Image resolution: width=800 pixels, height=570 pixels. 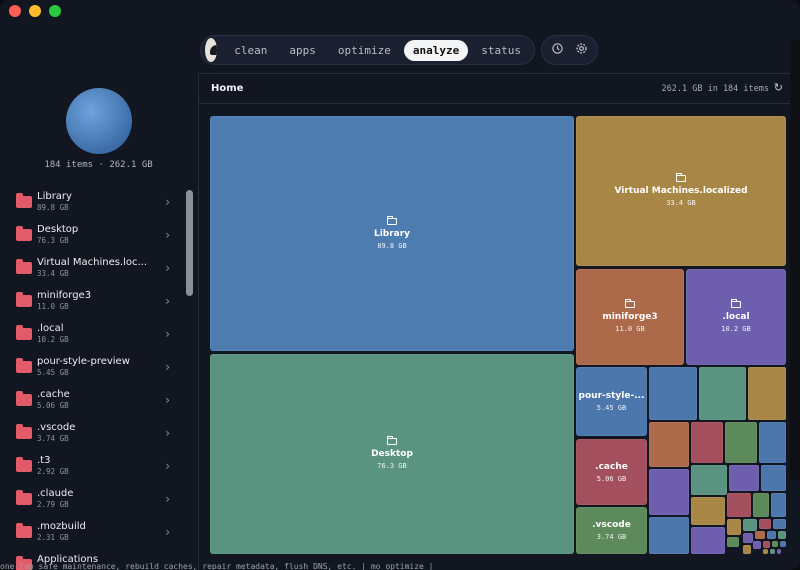 What do you see at coordinates (736, 317) in the screenshot?
I see `treemap-tile-local: .local 10.2 GB` at bounding box center [736, 317].